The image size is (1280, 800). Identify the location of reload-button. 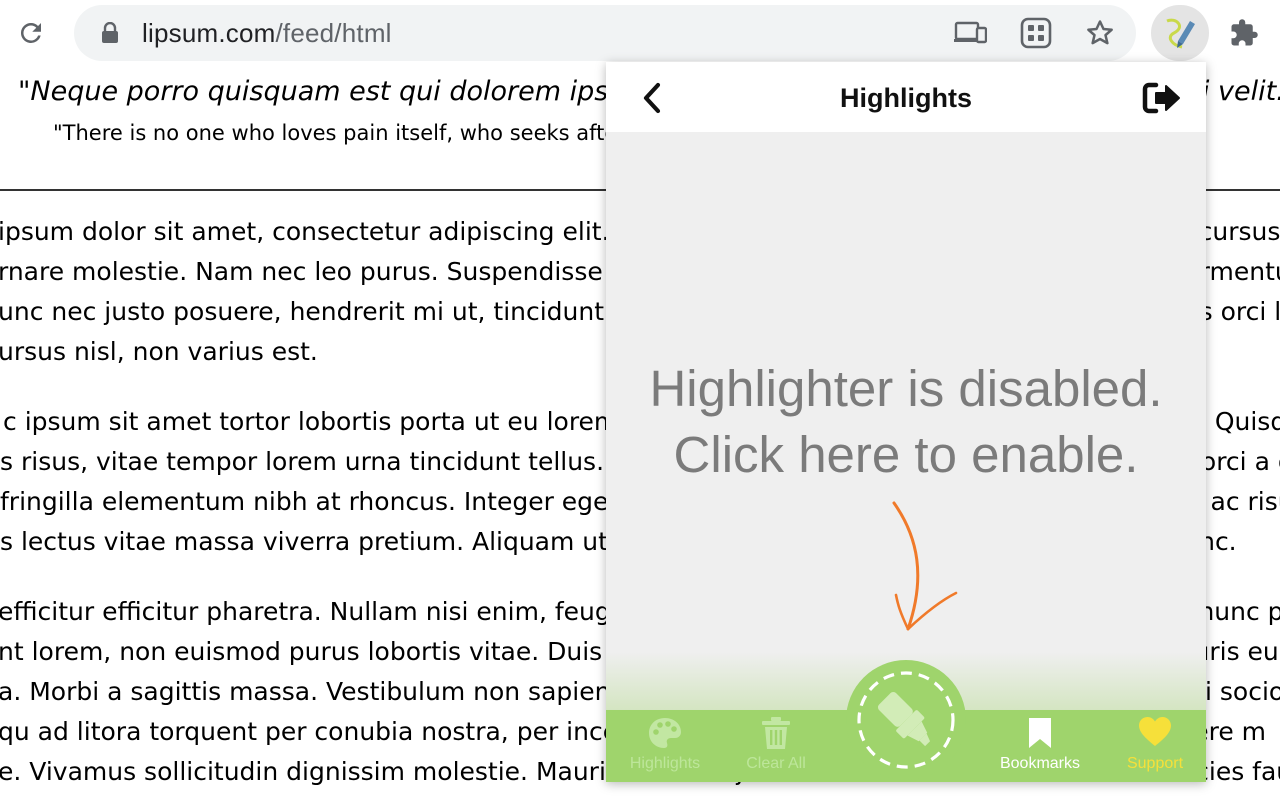
(31, 33).